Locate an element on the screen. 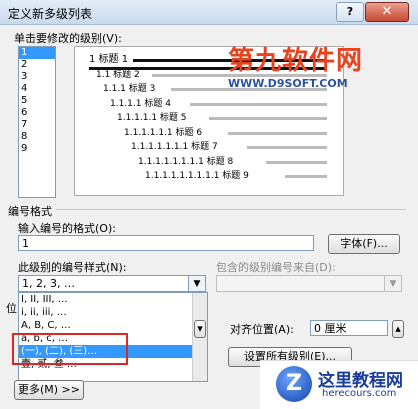  watermark-subtitle: herecours.com is located at coordinates (359, 393).